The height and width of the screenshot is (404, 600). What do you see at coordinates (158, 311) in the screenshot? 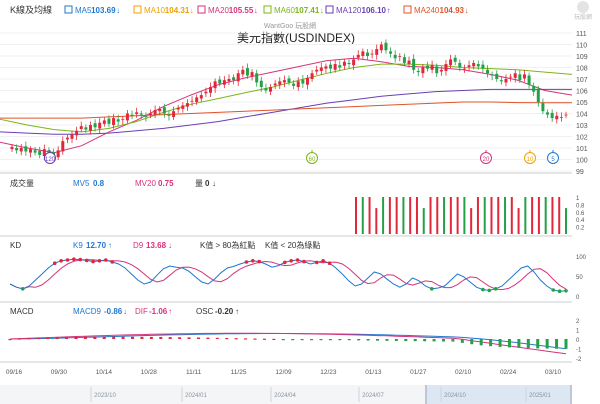
I see `dif-value: -1.06` at bounding box center [158, 311].